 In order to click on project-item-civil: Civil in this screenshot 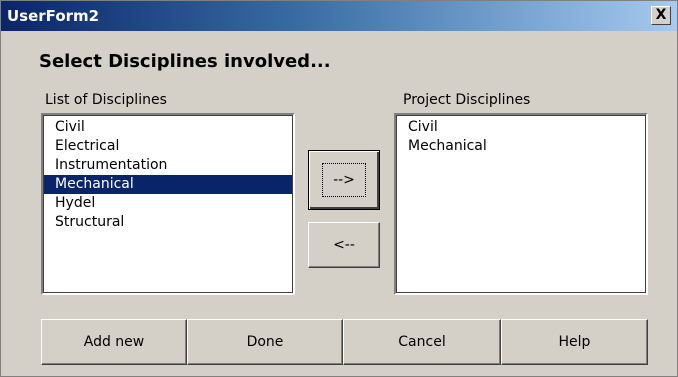, I will do `click(521, 127)`.